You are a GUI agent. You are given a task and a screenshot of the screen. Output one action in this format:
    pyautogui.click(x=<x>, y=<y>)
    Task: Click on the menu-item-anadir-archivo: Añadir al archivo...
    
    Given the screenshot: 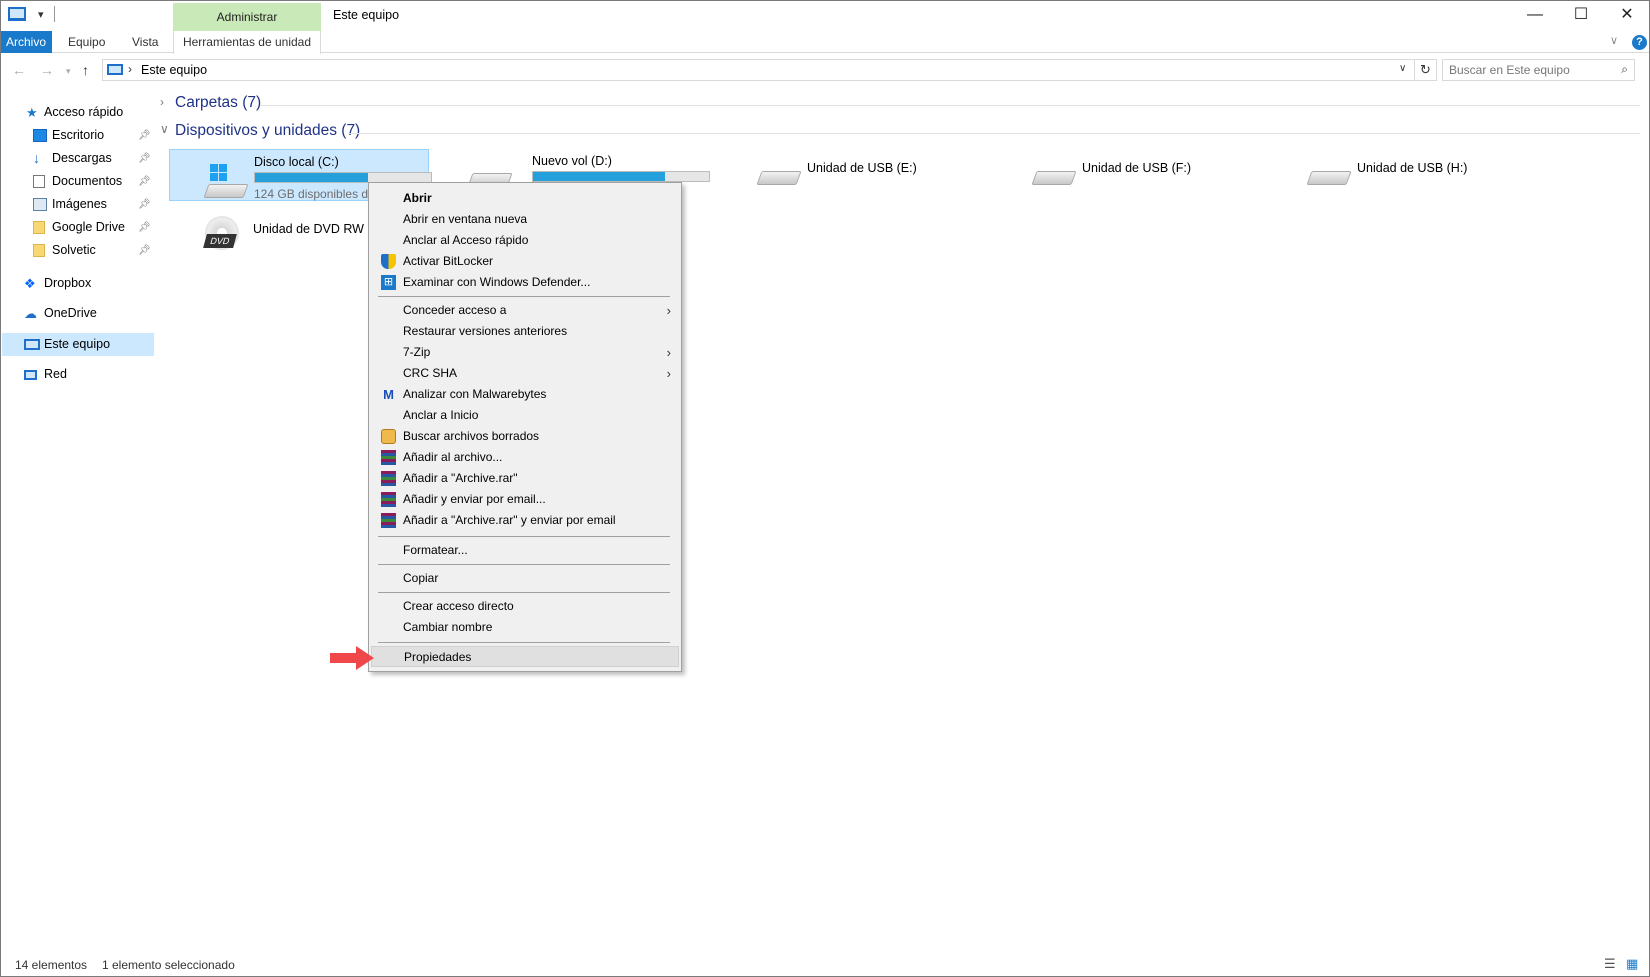 What is the action you would take?
    pyautogui.click(x=525, y=457)
    